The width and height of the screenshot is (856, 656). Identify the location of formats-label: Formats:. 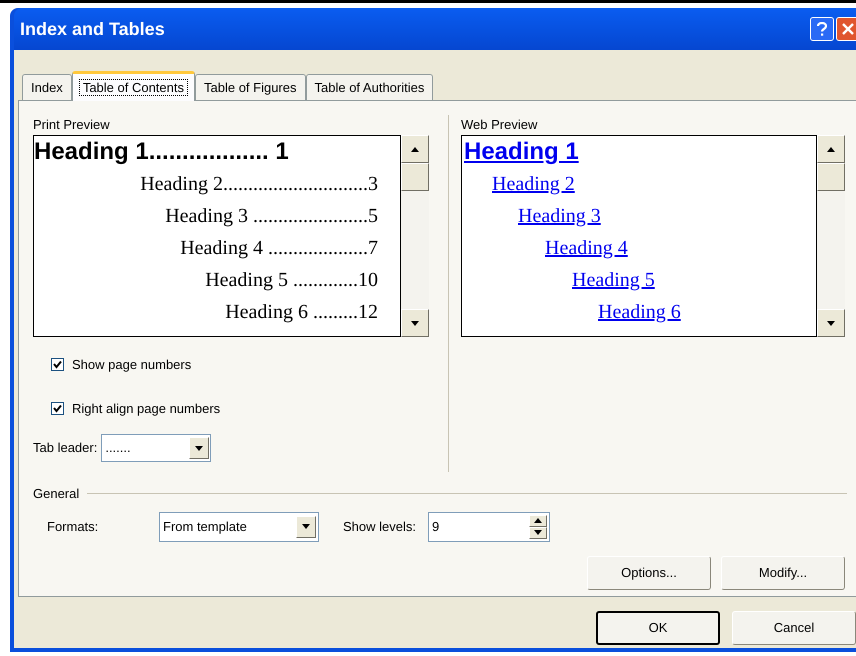
(73, 527).